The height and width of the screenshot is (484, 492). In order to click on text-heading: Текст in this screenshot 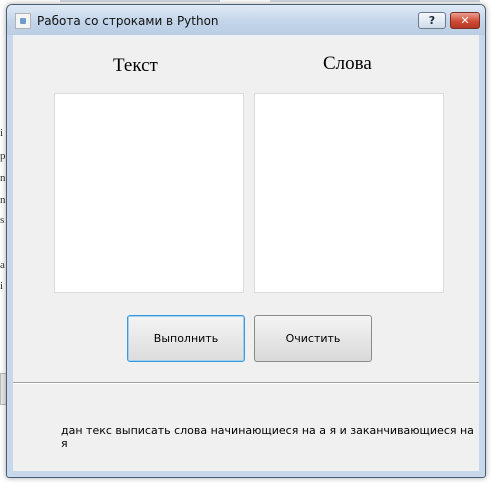, I will do `click(135, 65)`.